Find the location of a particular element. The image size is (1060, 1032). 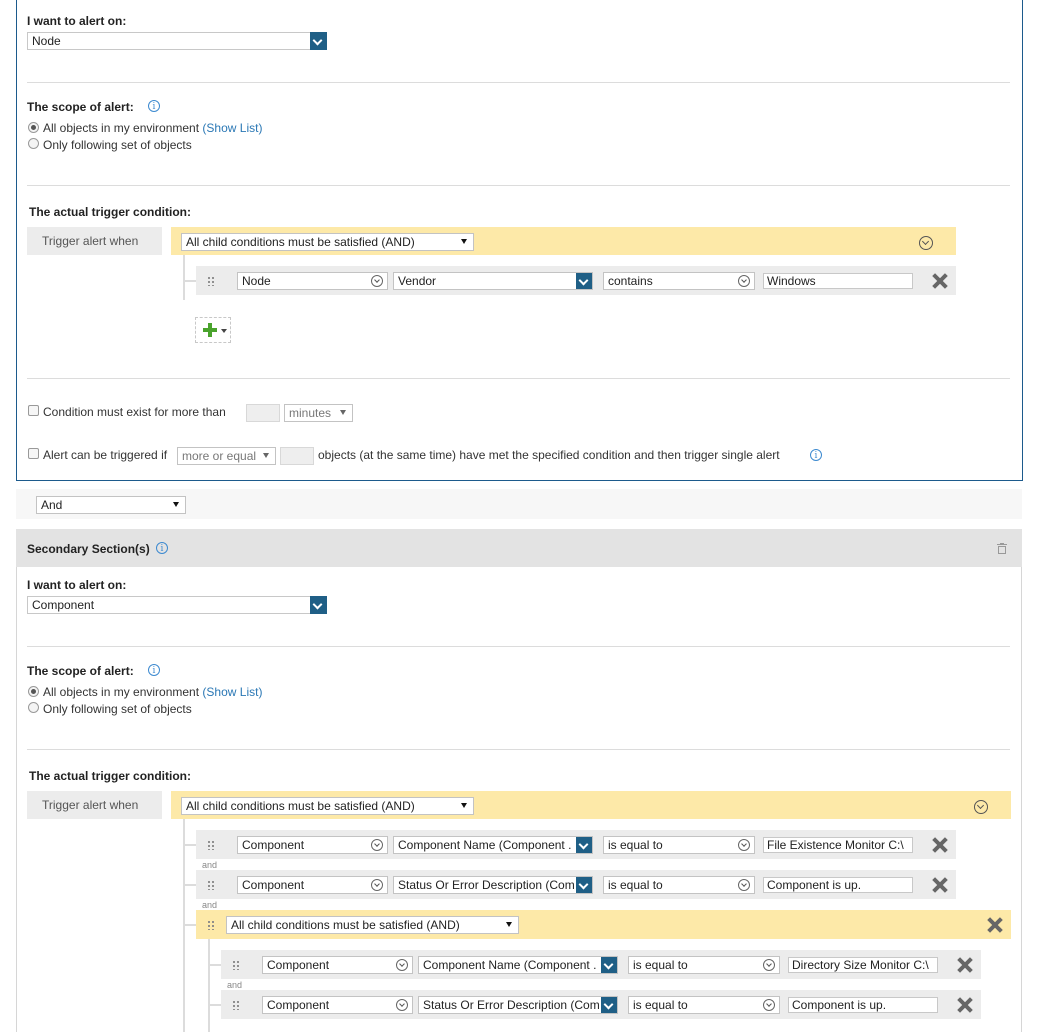

condition-value-input: Directory Size Monitor C:\ is located at coordinates (863, 965).